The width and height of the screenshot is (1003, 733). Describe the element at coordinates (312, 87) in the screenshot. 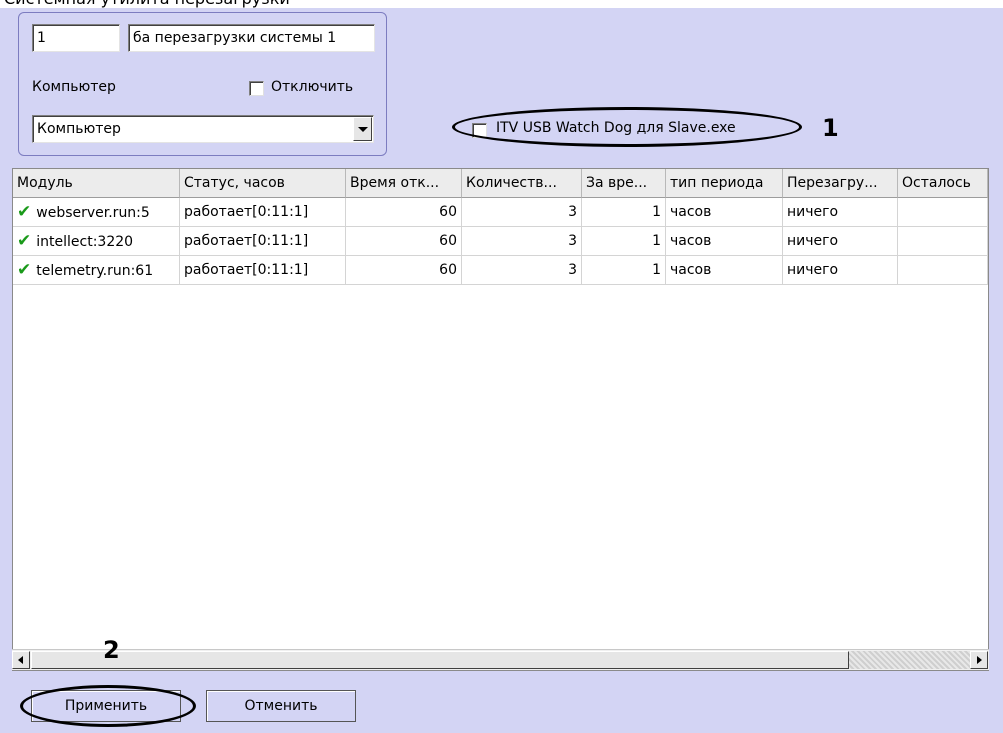

I see `disable-label: Отключить` at that location.